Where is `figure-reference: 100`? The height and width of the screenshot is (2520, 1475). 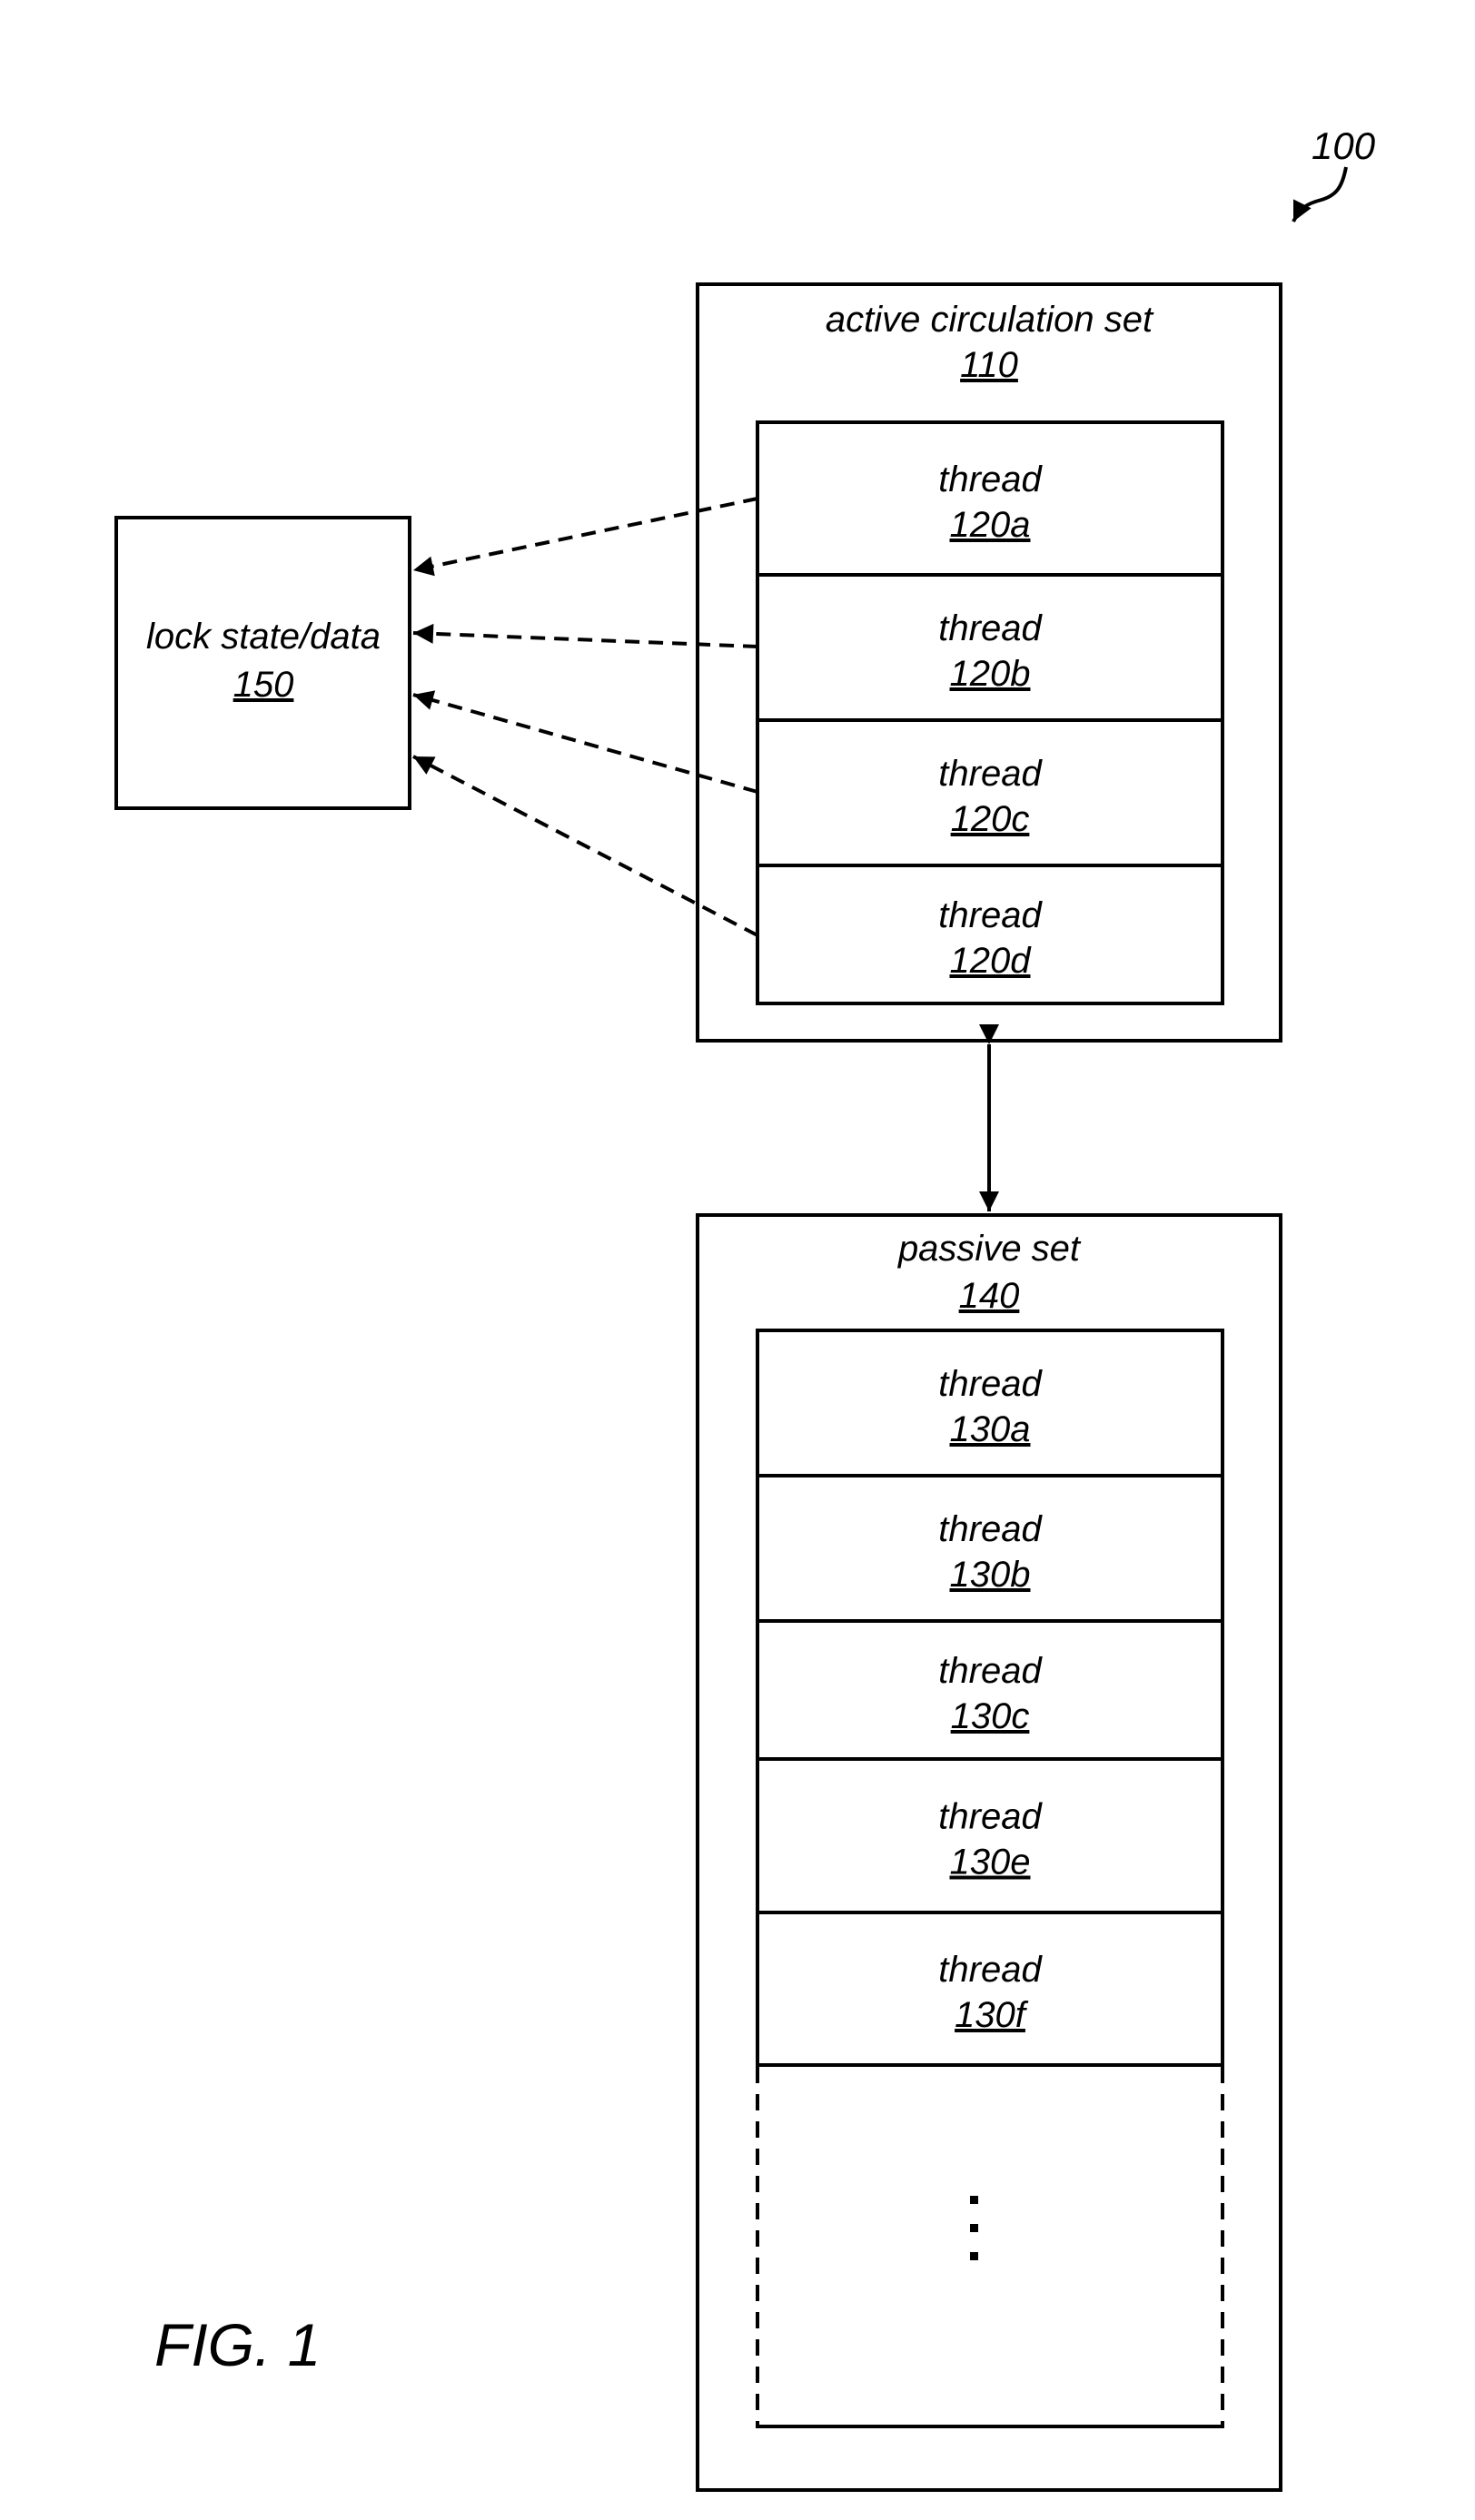 figure-reference: 100 is located at coordinates (1334, 173).